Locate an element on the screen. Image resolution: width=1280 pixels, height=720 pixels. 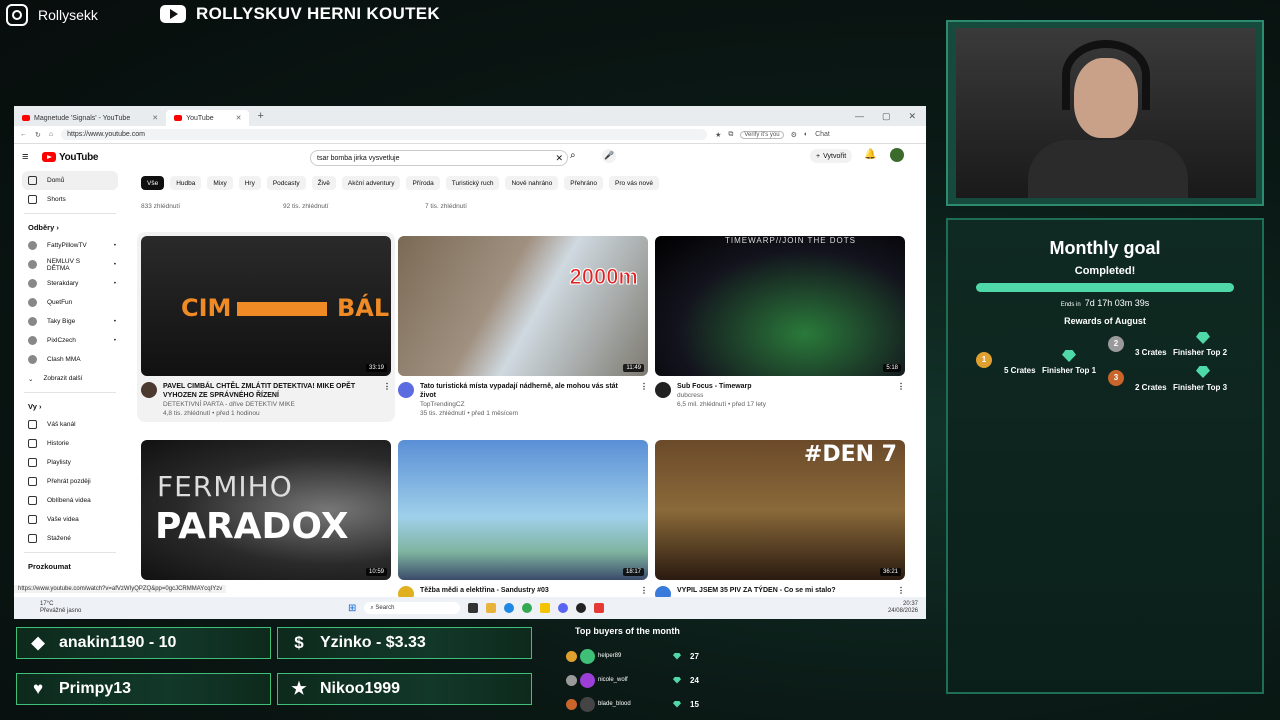
chip: Turistický ruch is located at coordinates (472, 183).